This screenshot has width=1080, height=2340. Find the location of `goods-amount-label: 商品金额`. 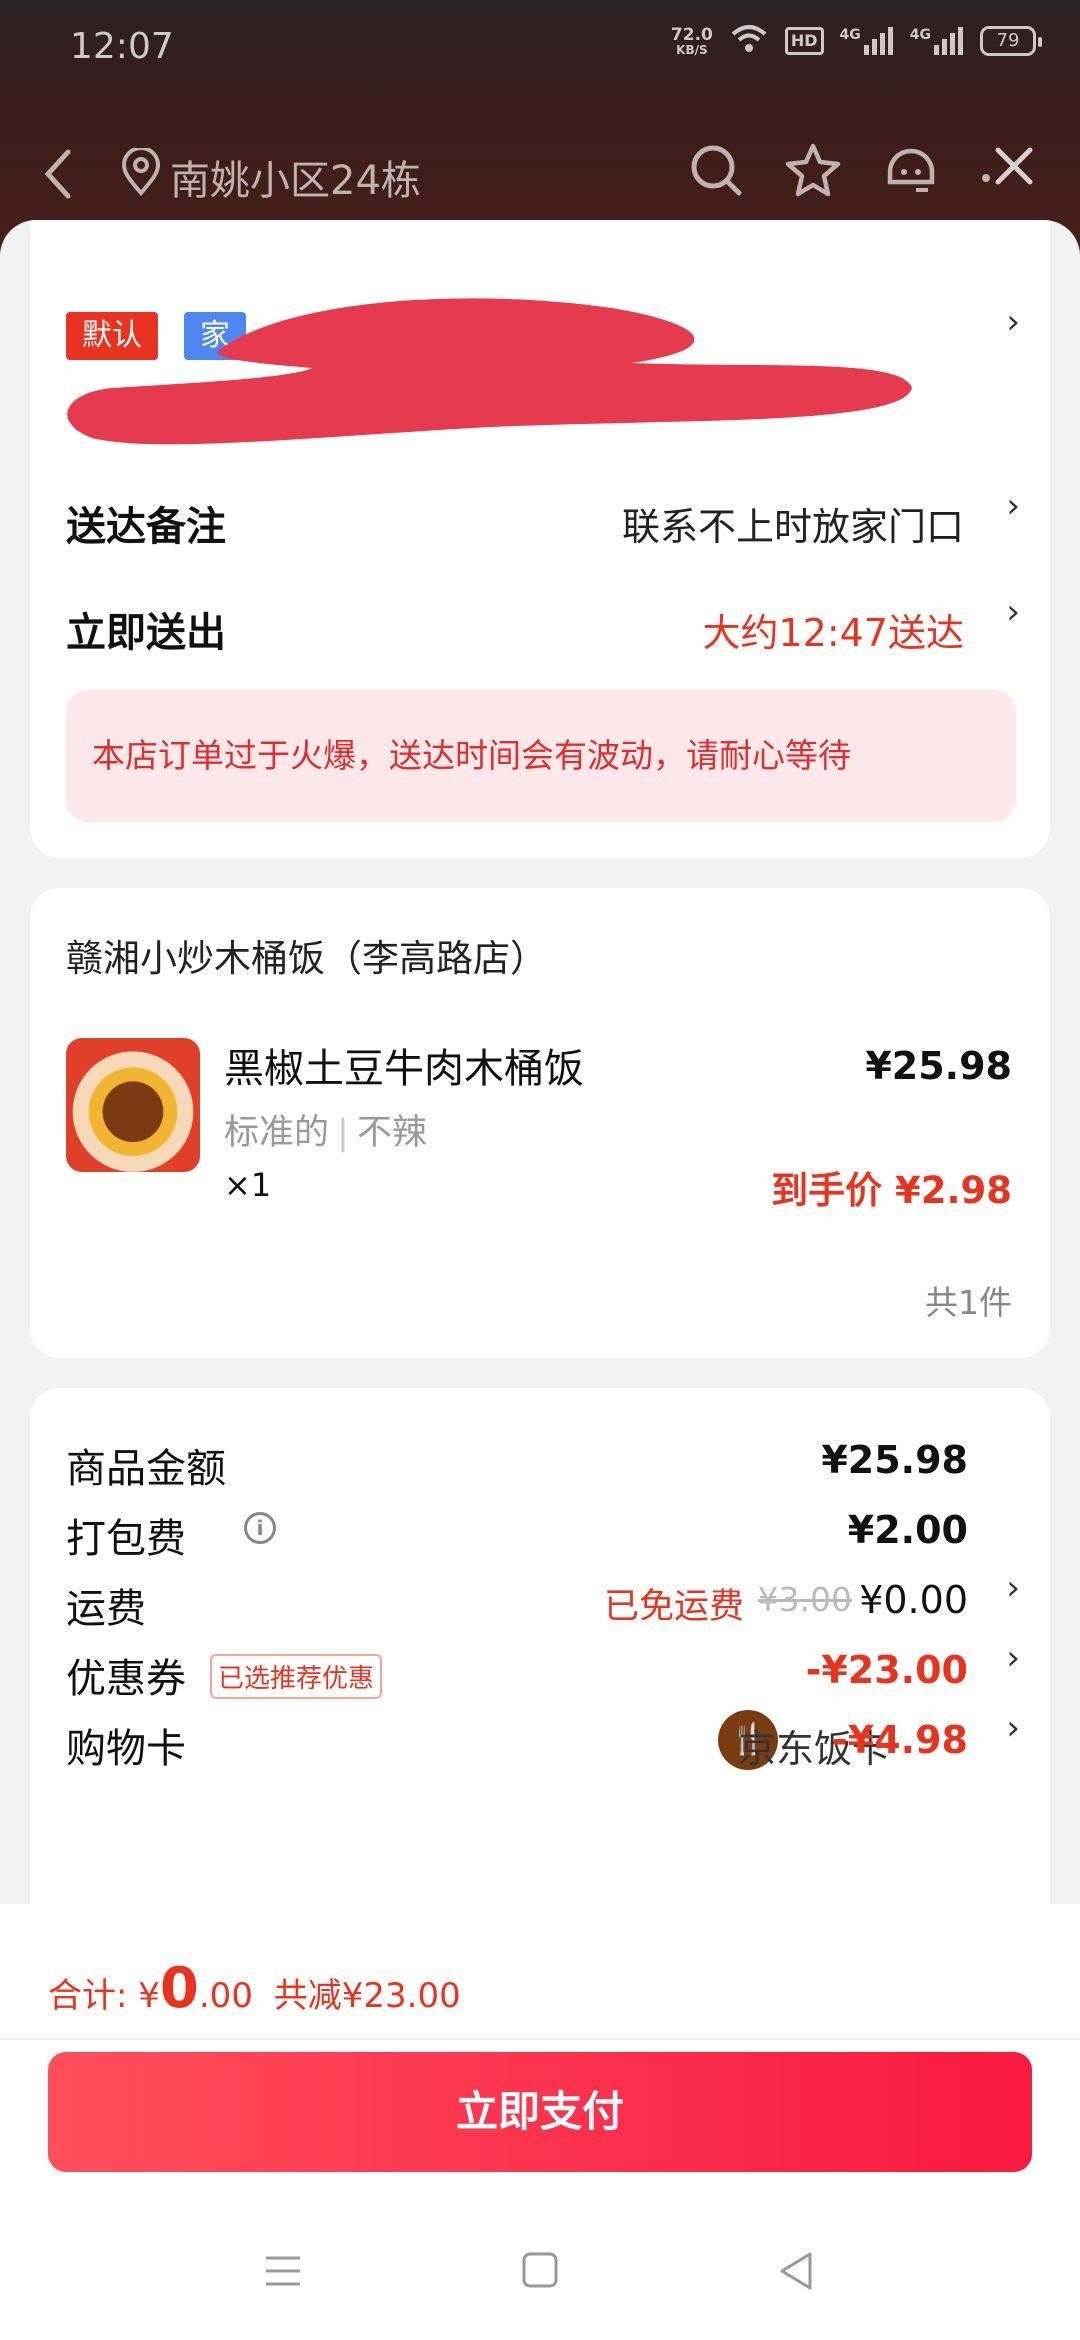

goods-amount-label: 商品金额 is located at coordinates (146, 1469).